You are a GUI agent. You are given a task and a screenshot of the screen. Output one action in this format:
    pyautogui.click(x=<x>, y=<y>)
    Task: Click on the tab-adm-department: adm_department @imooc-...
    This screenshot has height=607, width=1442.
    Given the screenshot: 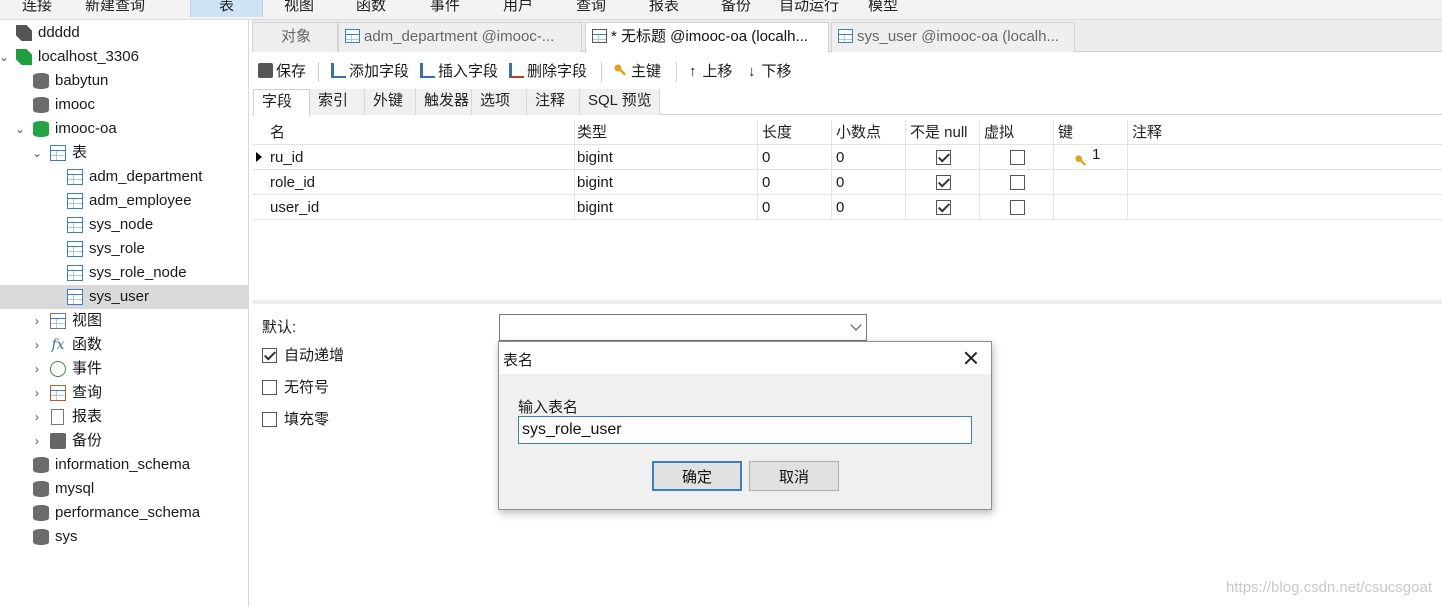 What is the action you would take?
    pyautogui.click(x=460, y=37)
    